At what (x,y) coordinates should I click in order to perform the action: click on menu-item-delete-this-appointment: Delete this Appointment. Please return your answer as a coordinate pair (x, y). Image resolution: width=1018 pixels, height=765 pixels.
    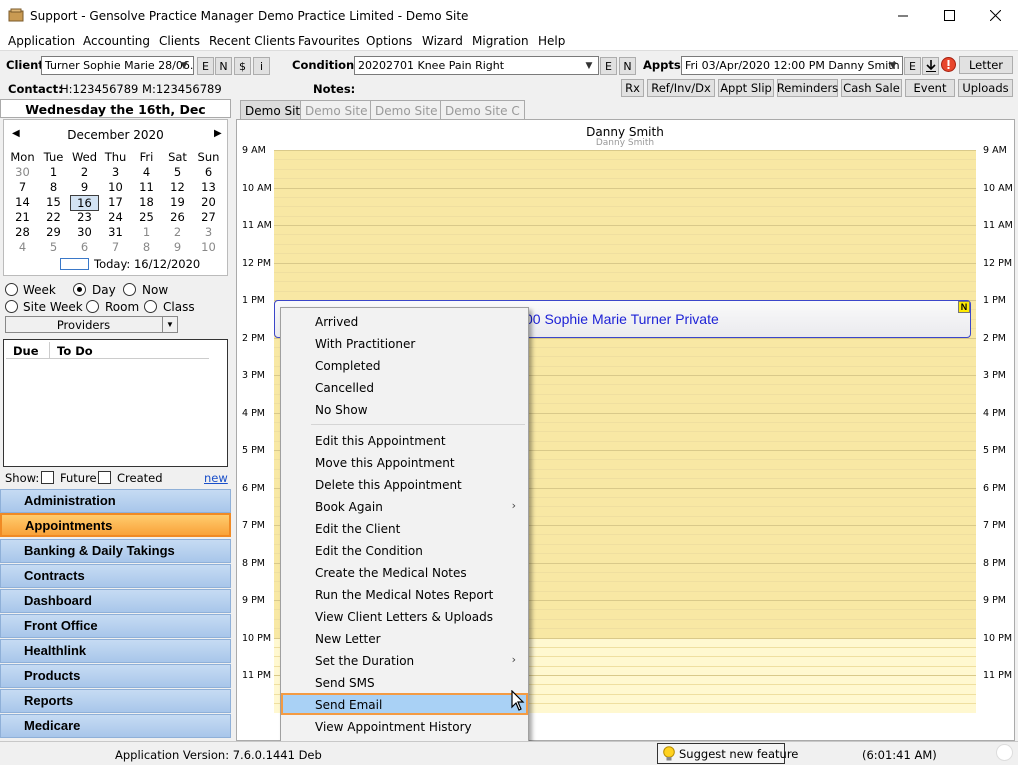
    Looking at the image, I should click on (404, 484).